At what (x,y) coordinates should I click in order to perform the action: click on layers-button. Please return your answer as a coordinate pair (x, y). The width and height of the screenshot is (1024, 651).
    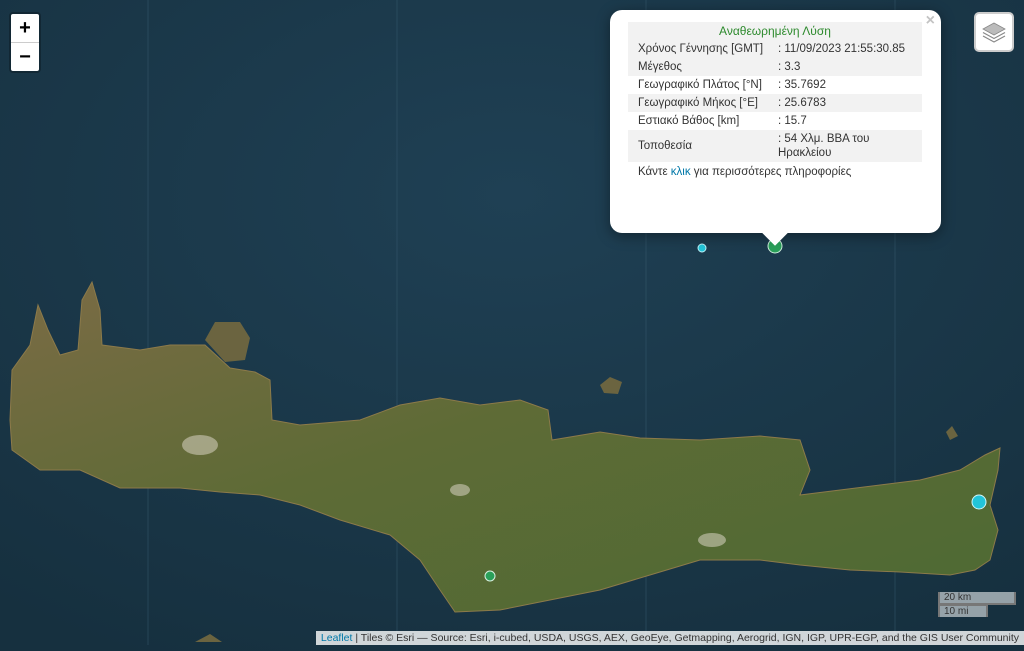
    Looking at the image, I should click on (994, 32).